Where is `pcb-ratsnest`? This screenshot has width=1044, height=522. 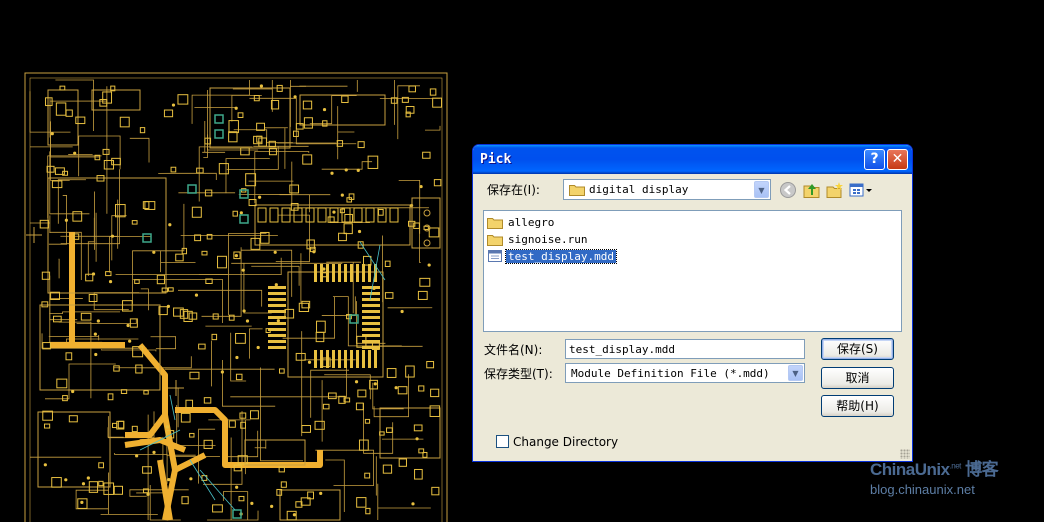 pcb-ratsnest is located at coordinates (172, 407).